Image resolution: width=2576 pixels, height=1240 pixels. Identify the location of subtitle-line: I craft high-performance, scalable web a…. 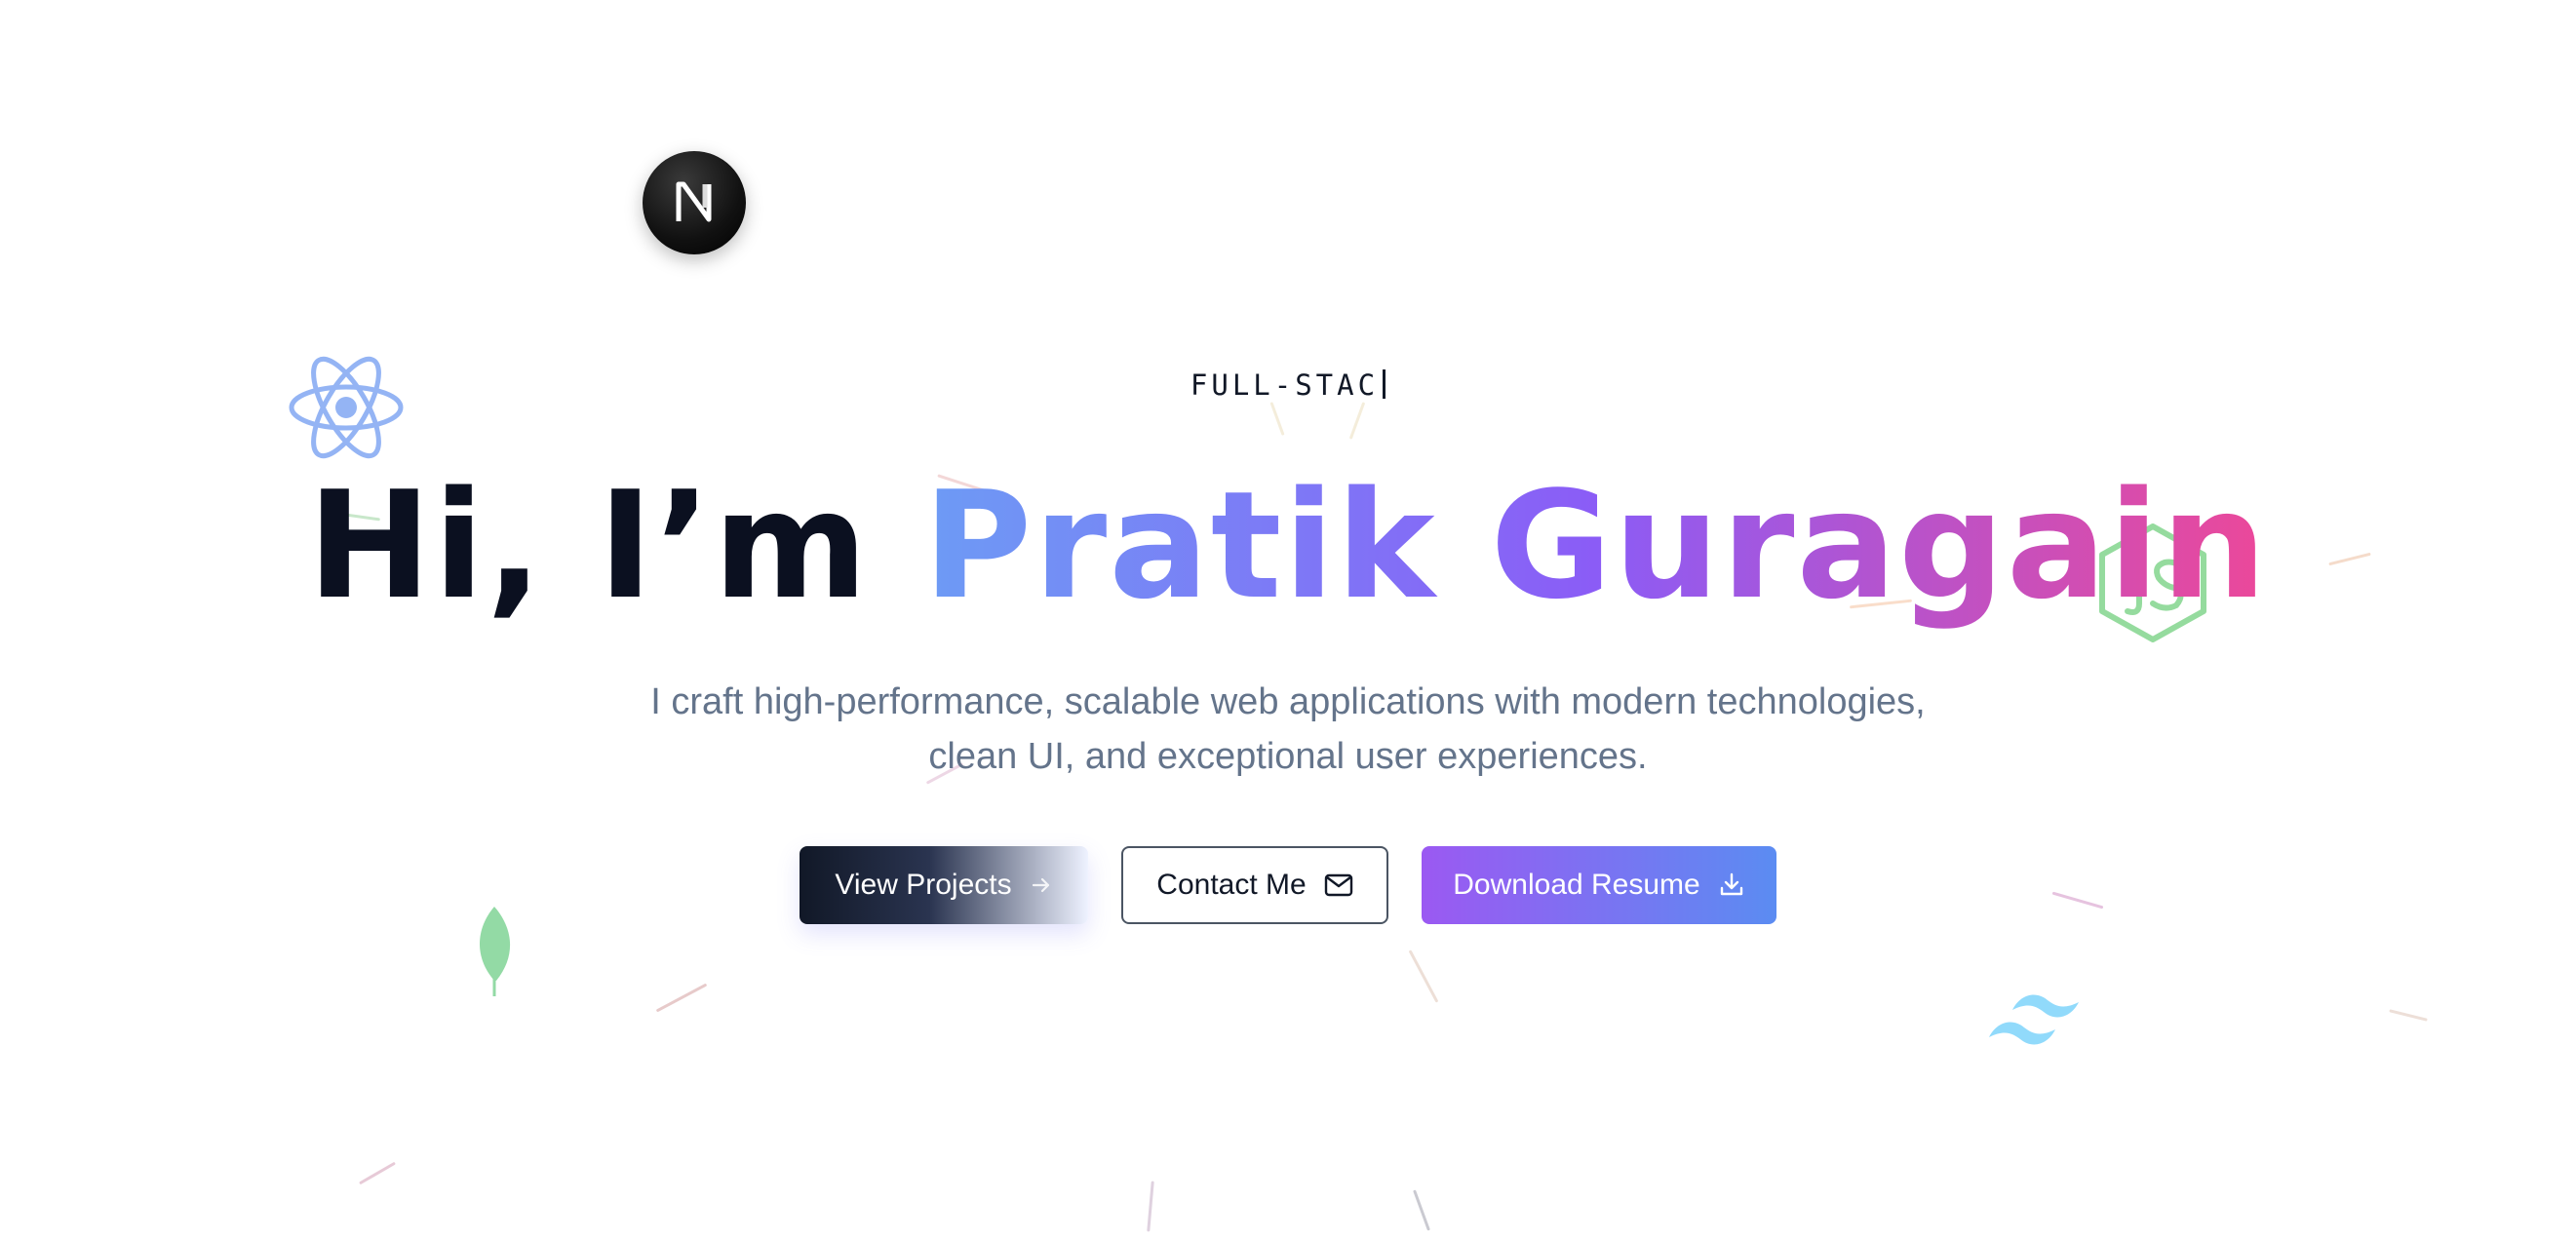
(1288, 701).